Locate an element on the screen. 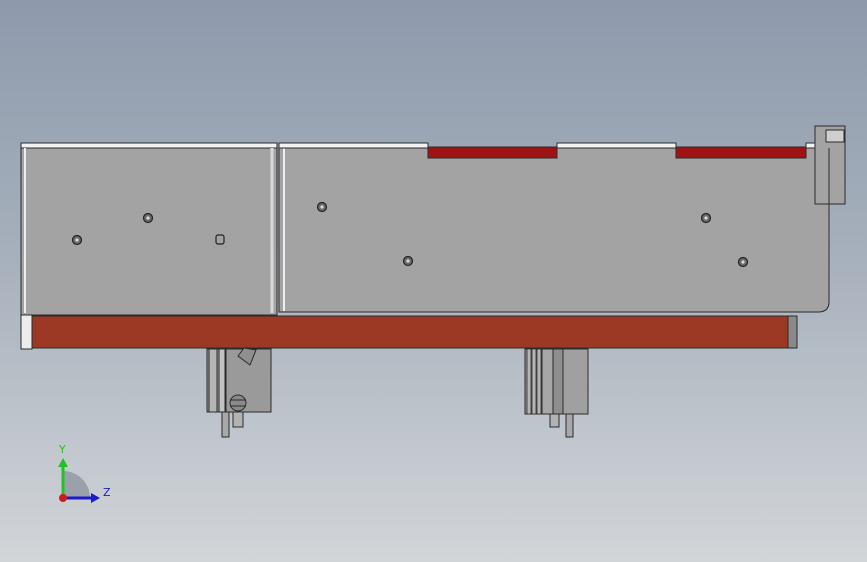 The width and height of the screenshot is (867, 562). end-bracket-cap is located at coordinates (835, 136).